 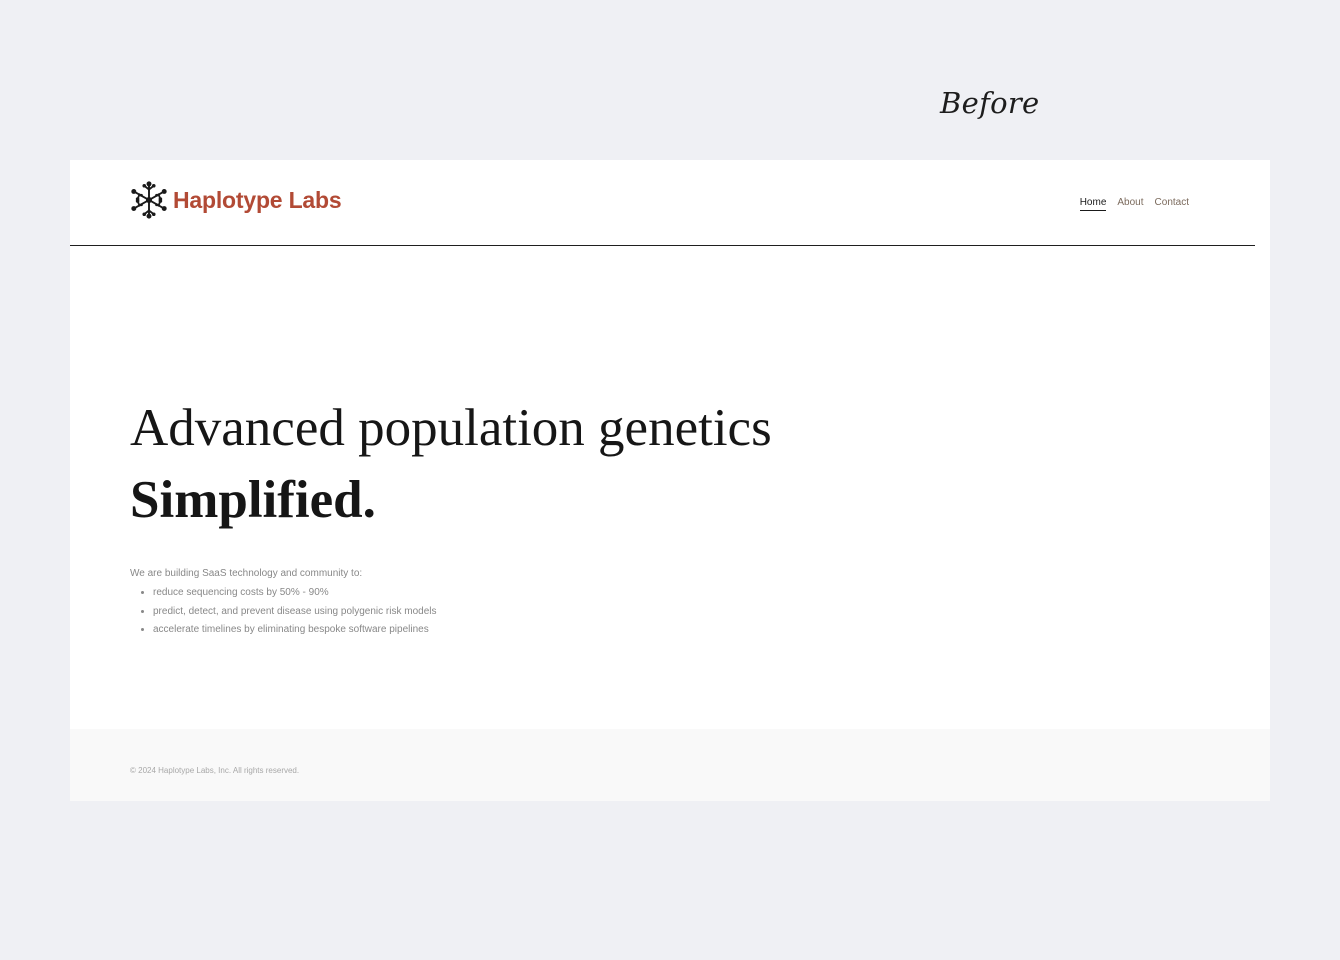 What do you see at coordinates (257, 199) in the screenshot?
I see `brand-name: Haplotype Labs` at bounding box center [257, 199].